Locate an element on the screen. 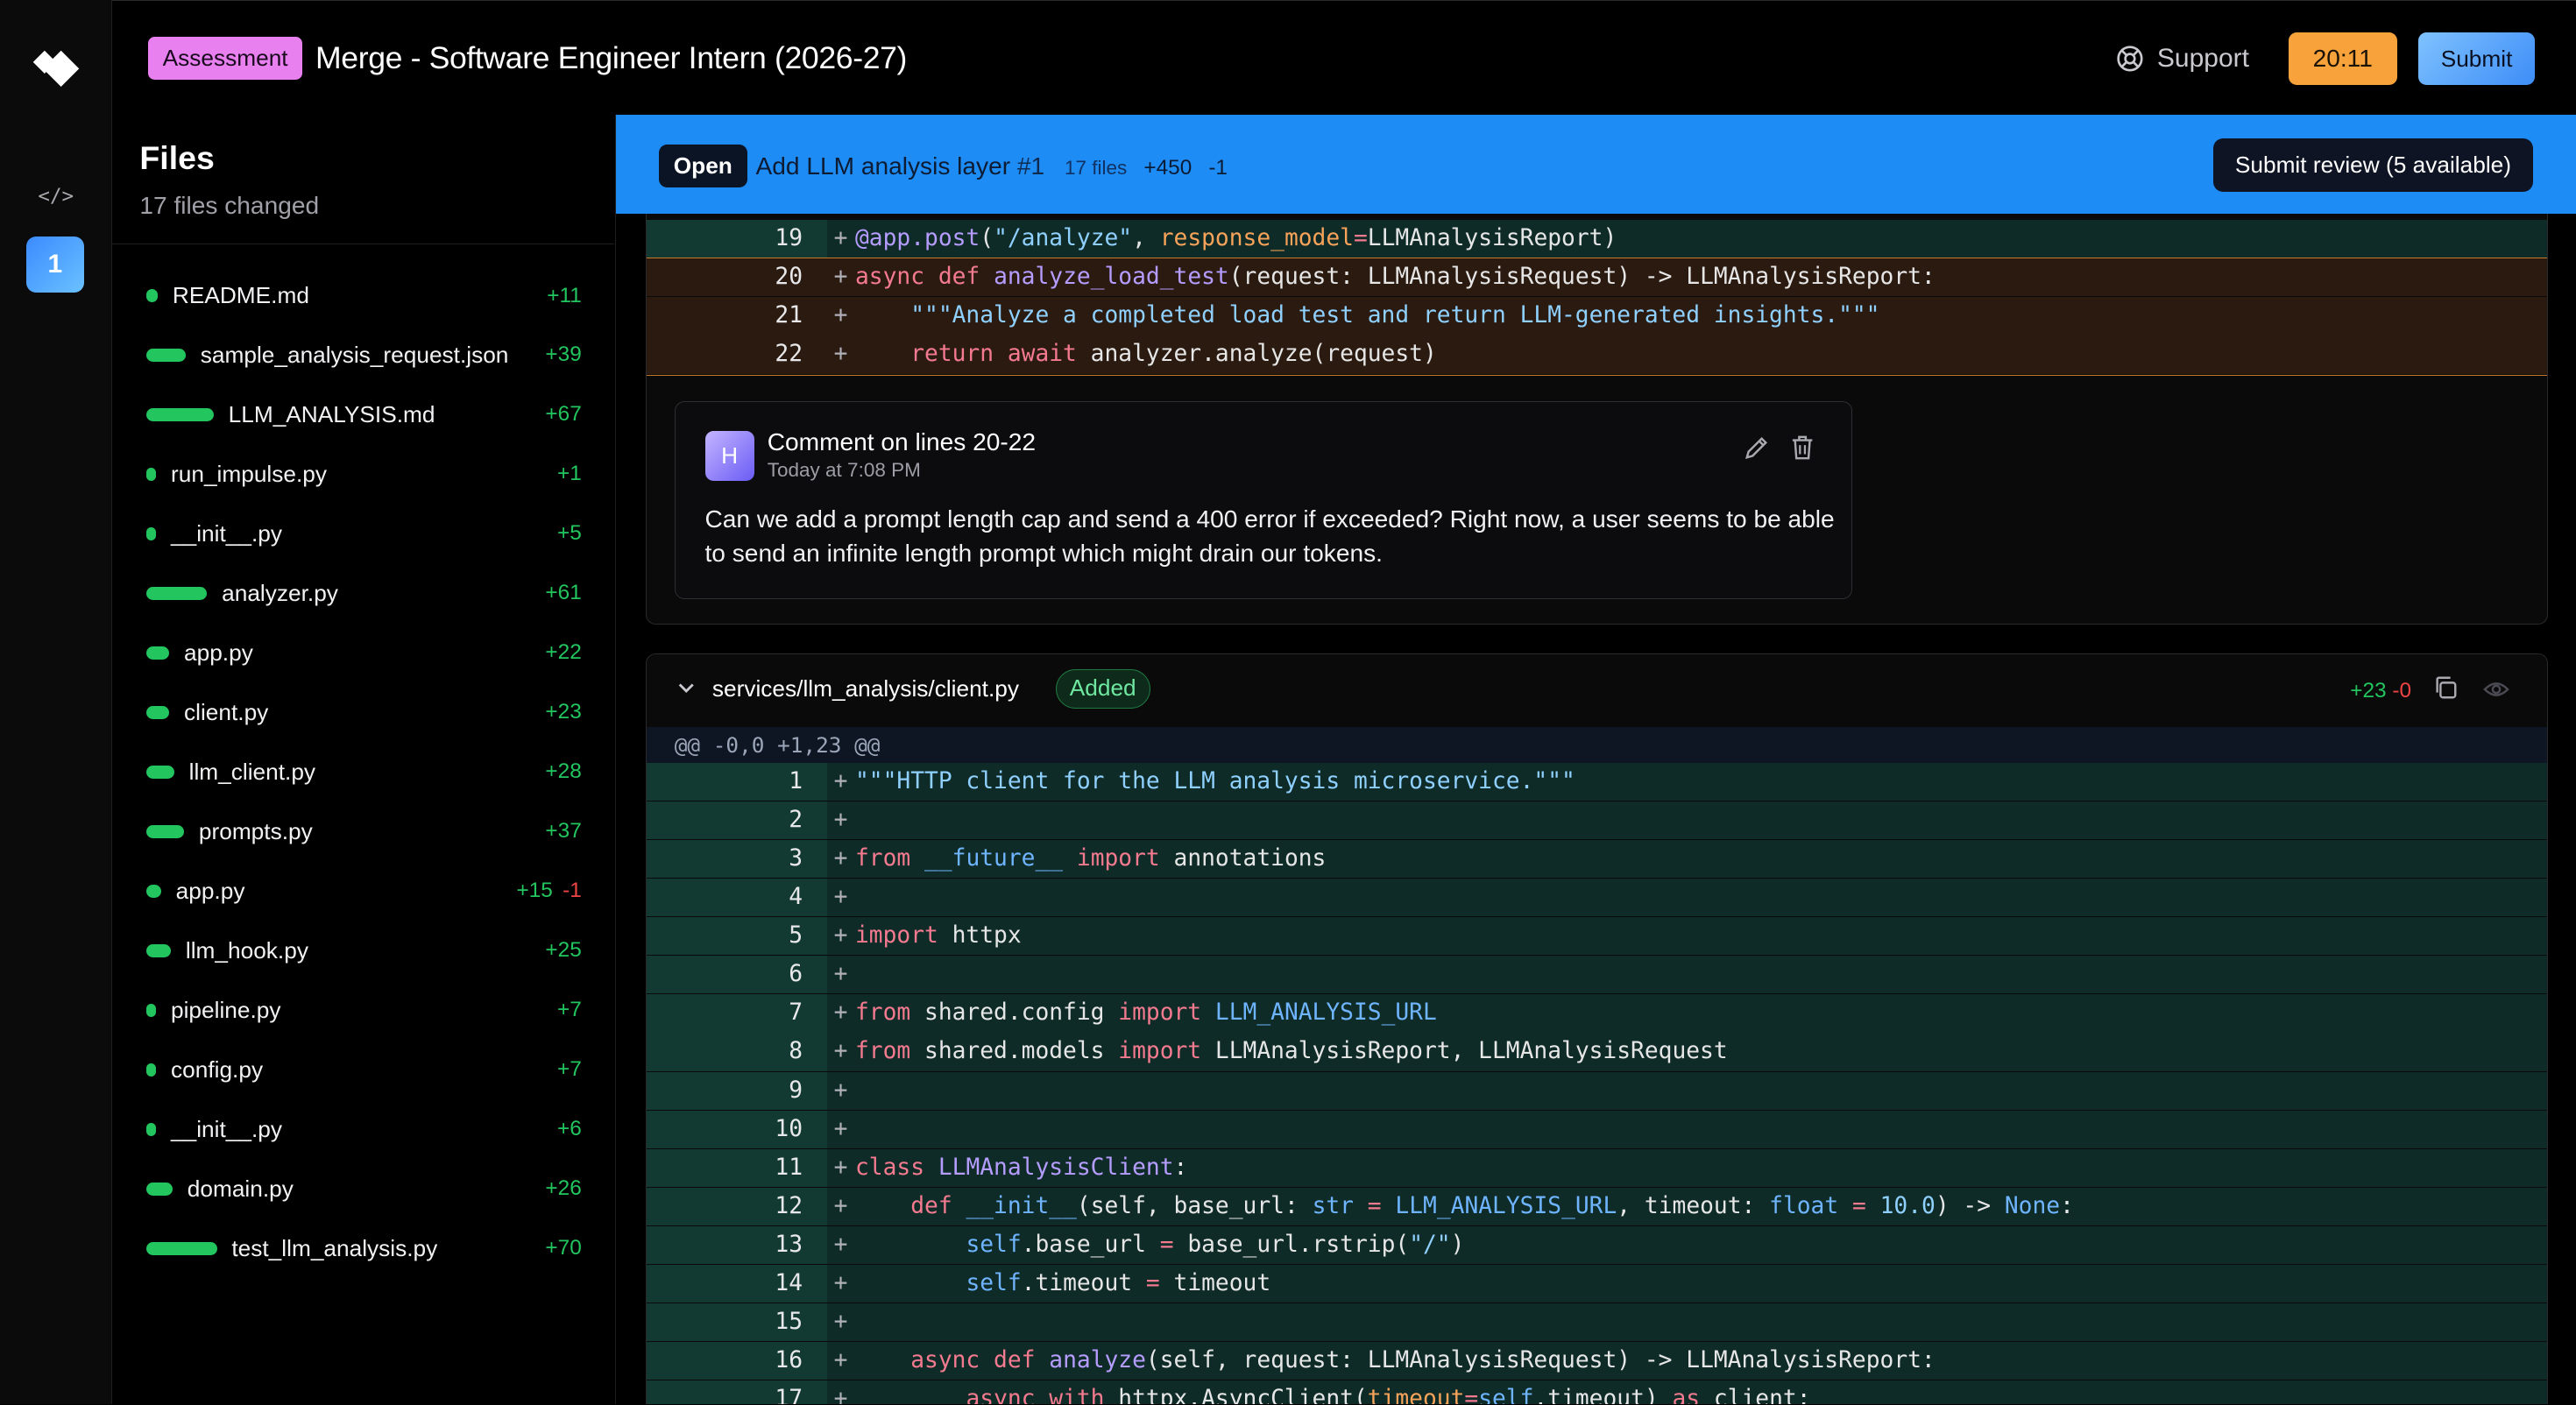 The image size is (2576, 1405). eye-icon is located at coordinates (2496, 689).